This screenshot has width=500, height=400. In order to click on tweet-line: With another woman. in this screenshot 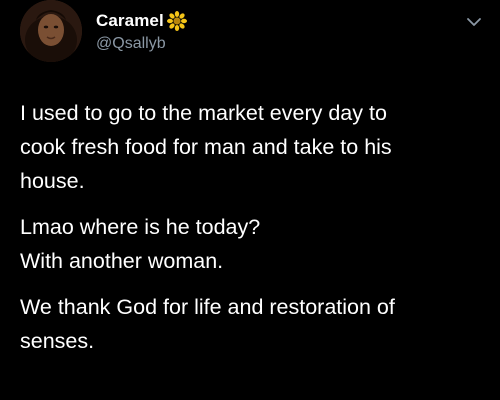, I will do `click(122, 261)`.